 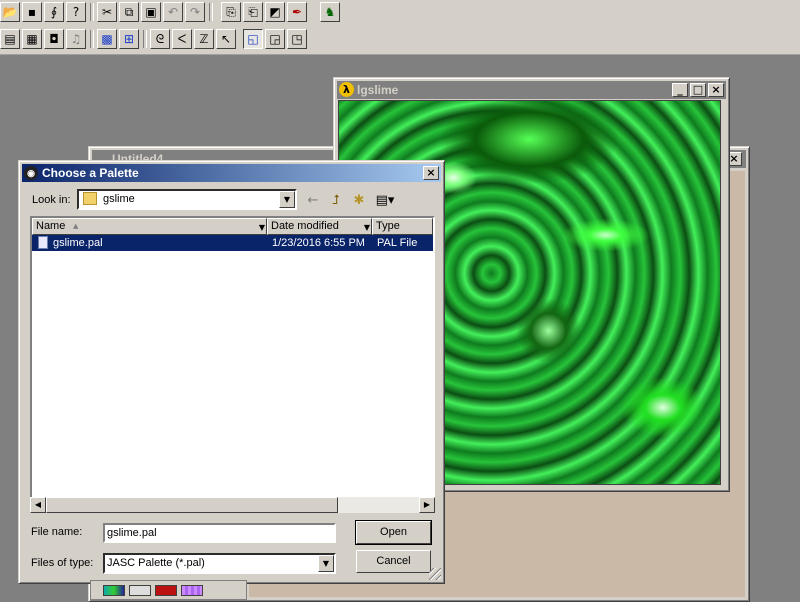 I want to click on cut-icon: ✂, so click(x=107, y=12).